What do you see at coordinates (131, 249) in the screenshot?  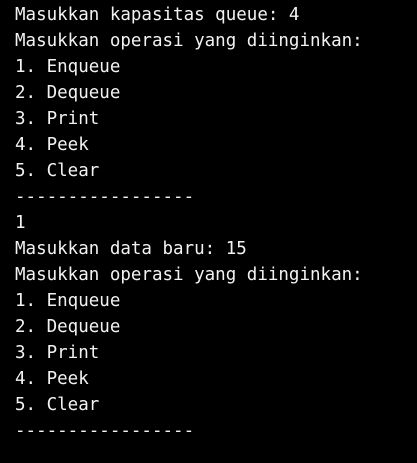 I see `prompt-new-data-line: Masukkan data baru: 15` at bounding box center [131, 249].